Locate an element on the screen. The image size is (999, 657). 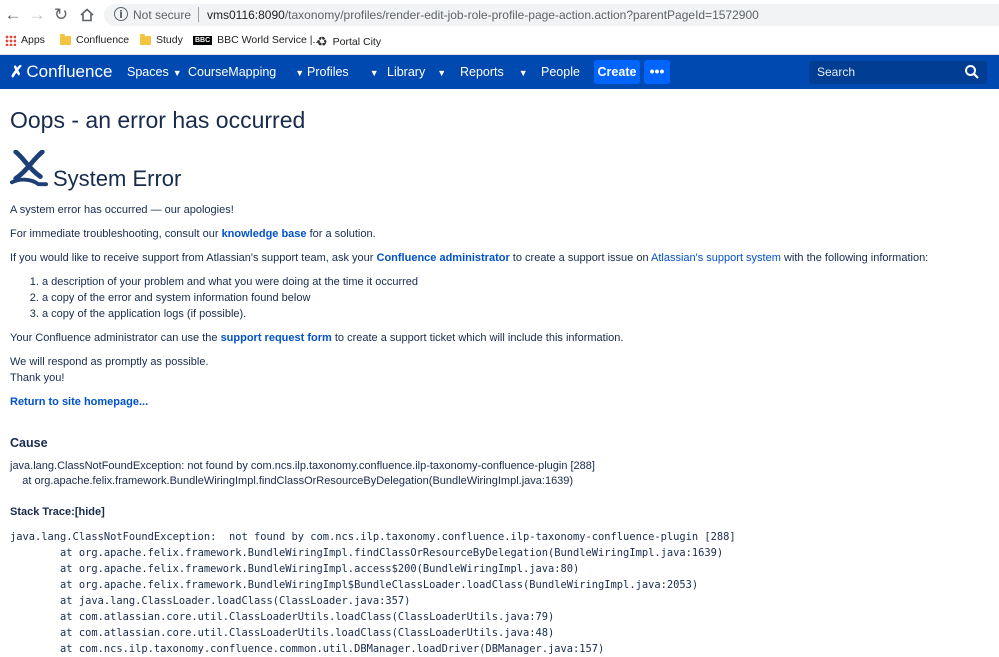
confluence-logo-icon: ✗ is located at coordinates (17, 72).